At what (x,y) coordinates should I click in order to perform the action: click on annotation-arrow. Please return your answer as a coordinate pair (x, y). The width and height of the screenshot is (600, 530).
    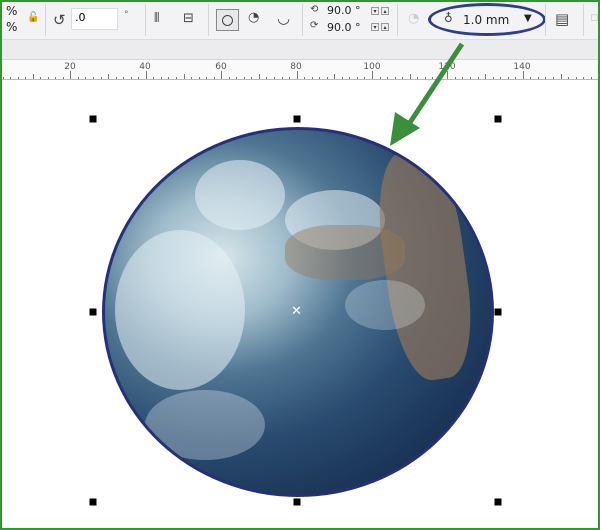
    Looking at the image, I should click on (427, 94).